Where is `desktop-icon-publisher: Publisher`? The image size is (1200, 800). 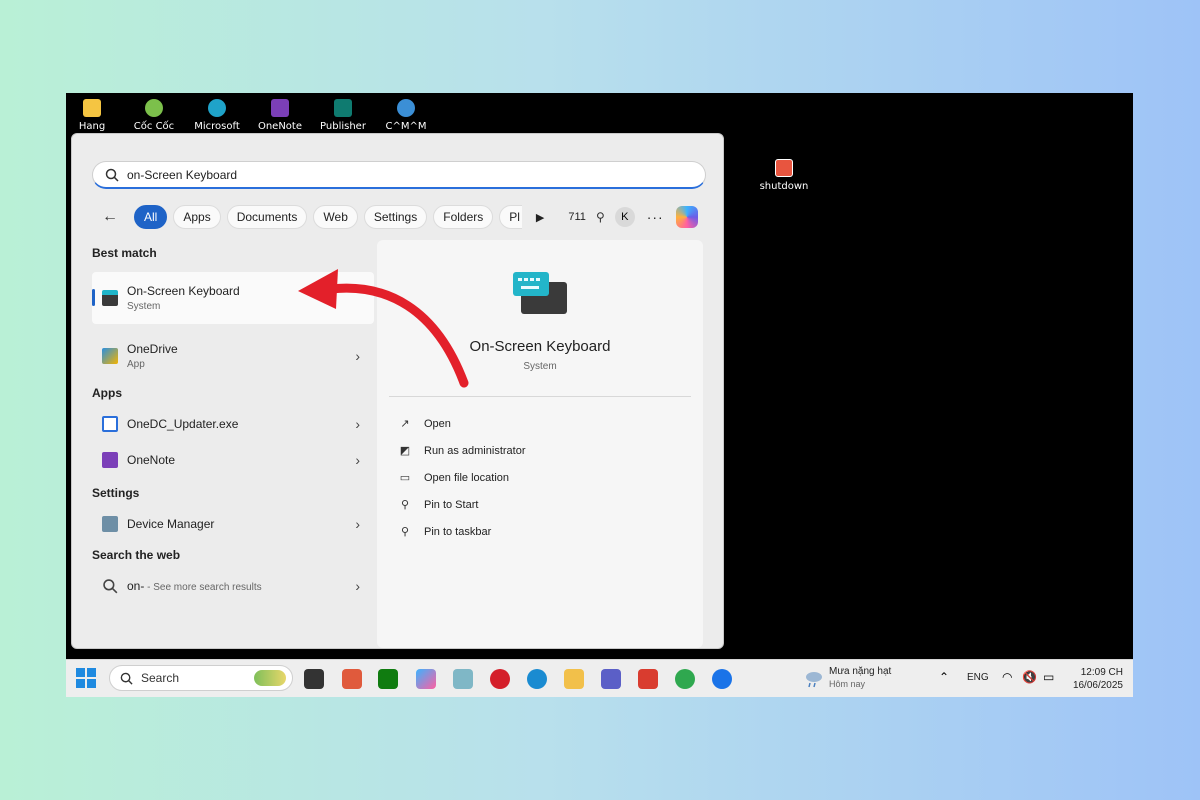
desktop-icon-publisher: Publisher is located at coordinates (343, 114).